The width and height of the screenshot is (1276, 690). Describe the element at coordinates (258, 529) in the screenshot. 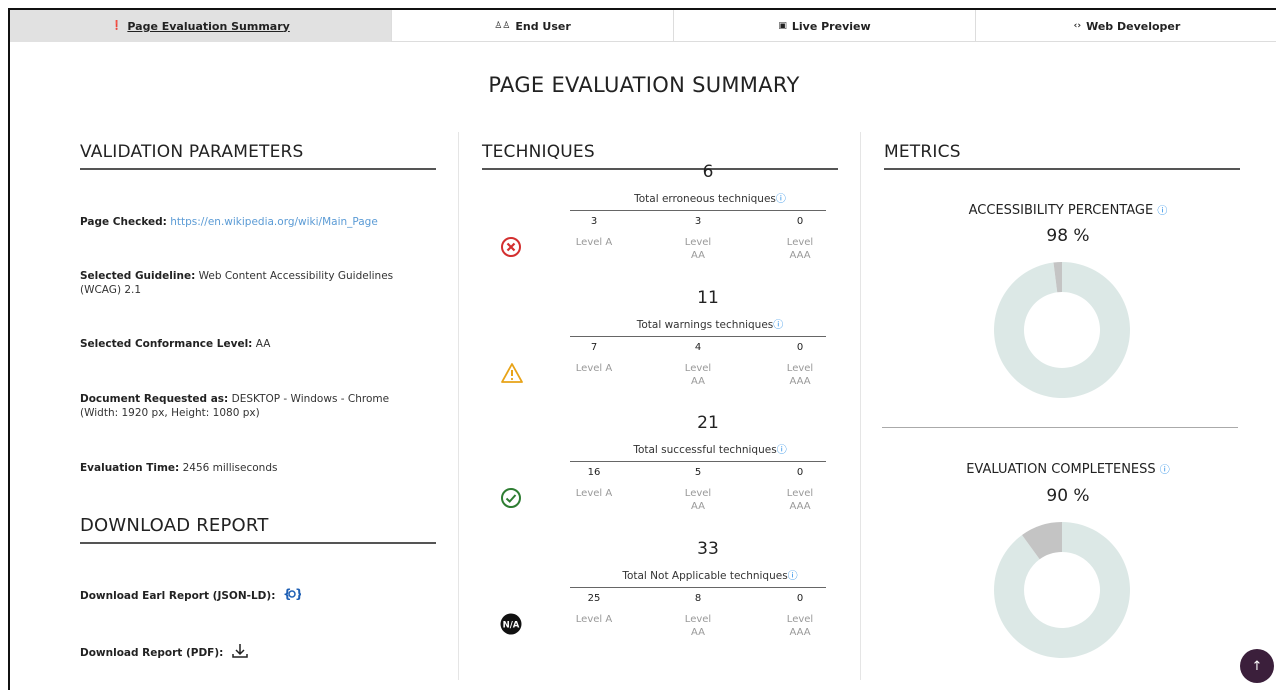

I see `download-report-heading: DOWNLOAD REPORT` at that location.